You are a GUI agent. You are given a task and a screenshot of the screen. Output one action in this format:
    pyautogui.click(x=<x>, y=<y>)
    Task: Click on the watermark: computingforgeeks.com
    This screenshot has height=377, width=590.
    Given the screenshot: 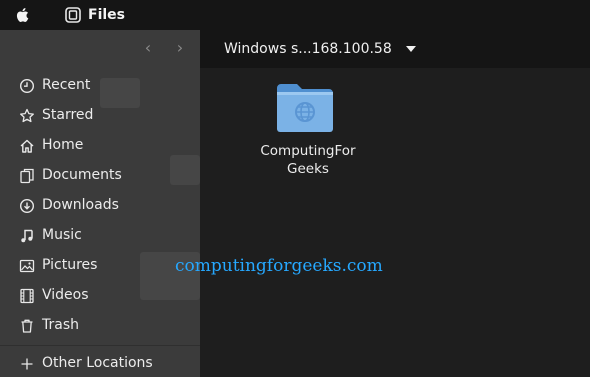 What is the action you would take?
    pyautogui.click(x=279, y=266)
    